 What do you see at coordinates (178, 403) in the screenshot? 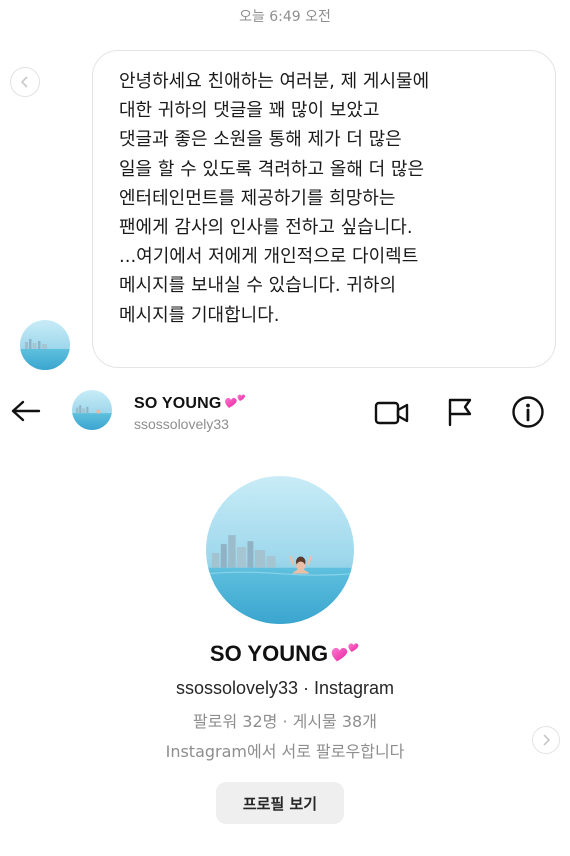
I see `header-name-text: SO YOUNG` at bounding box center [178, 403].